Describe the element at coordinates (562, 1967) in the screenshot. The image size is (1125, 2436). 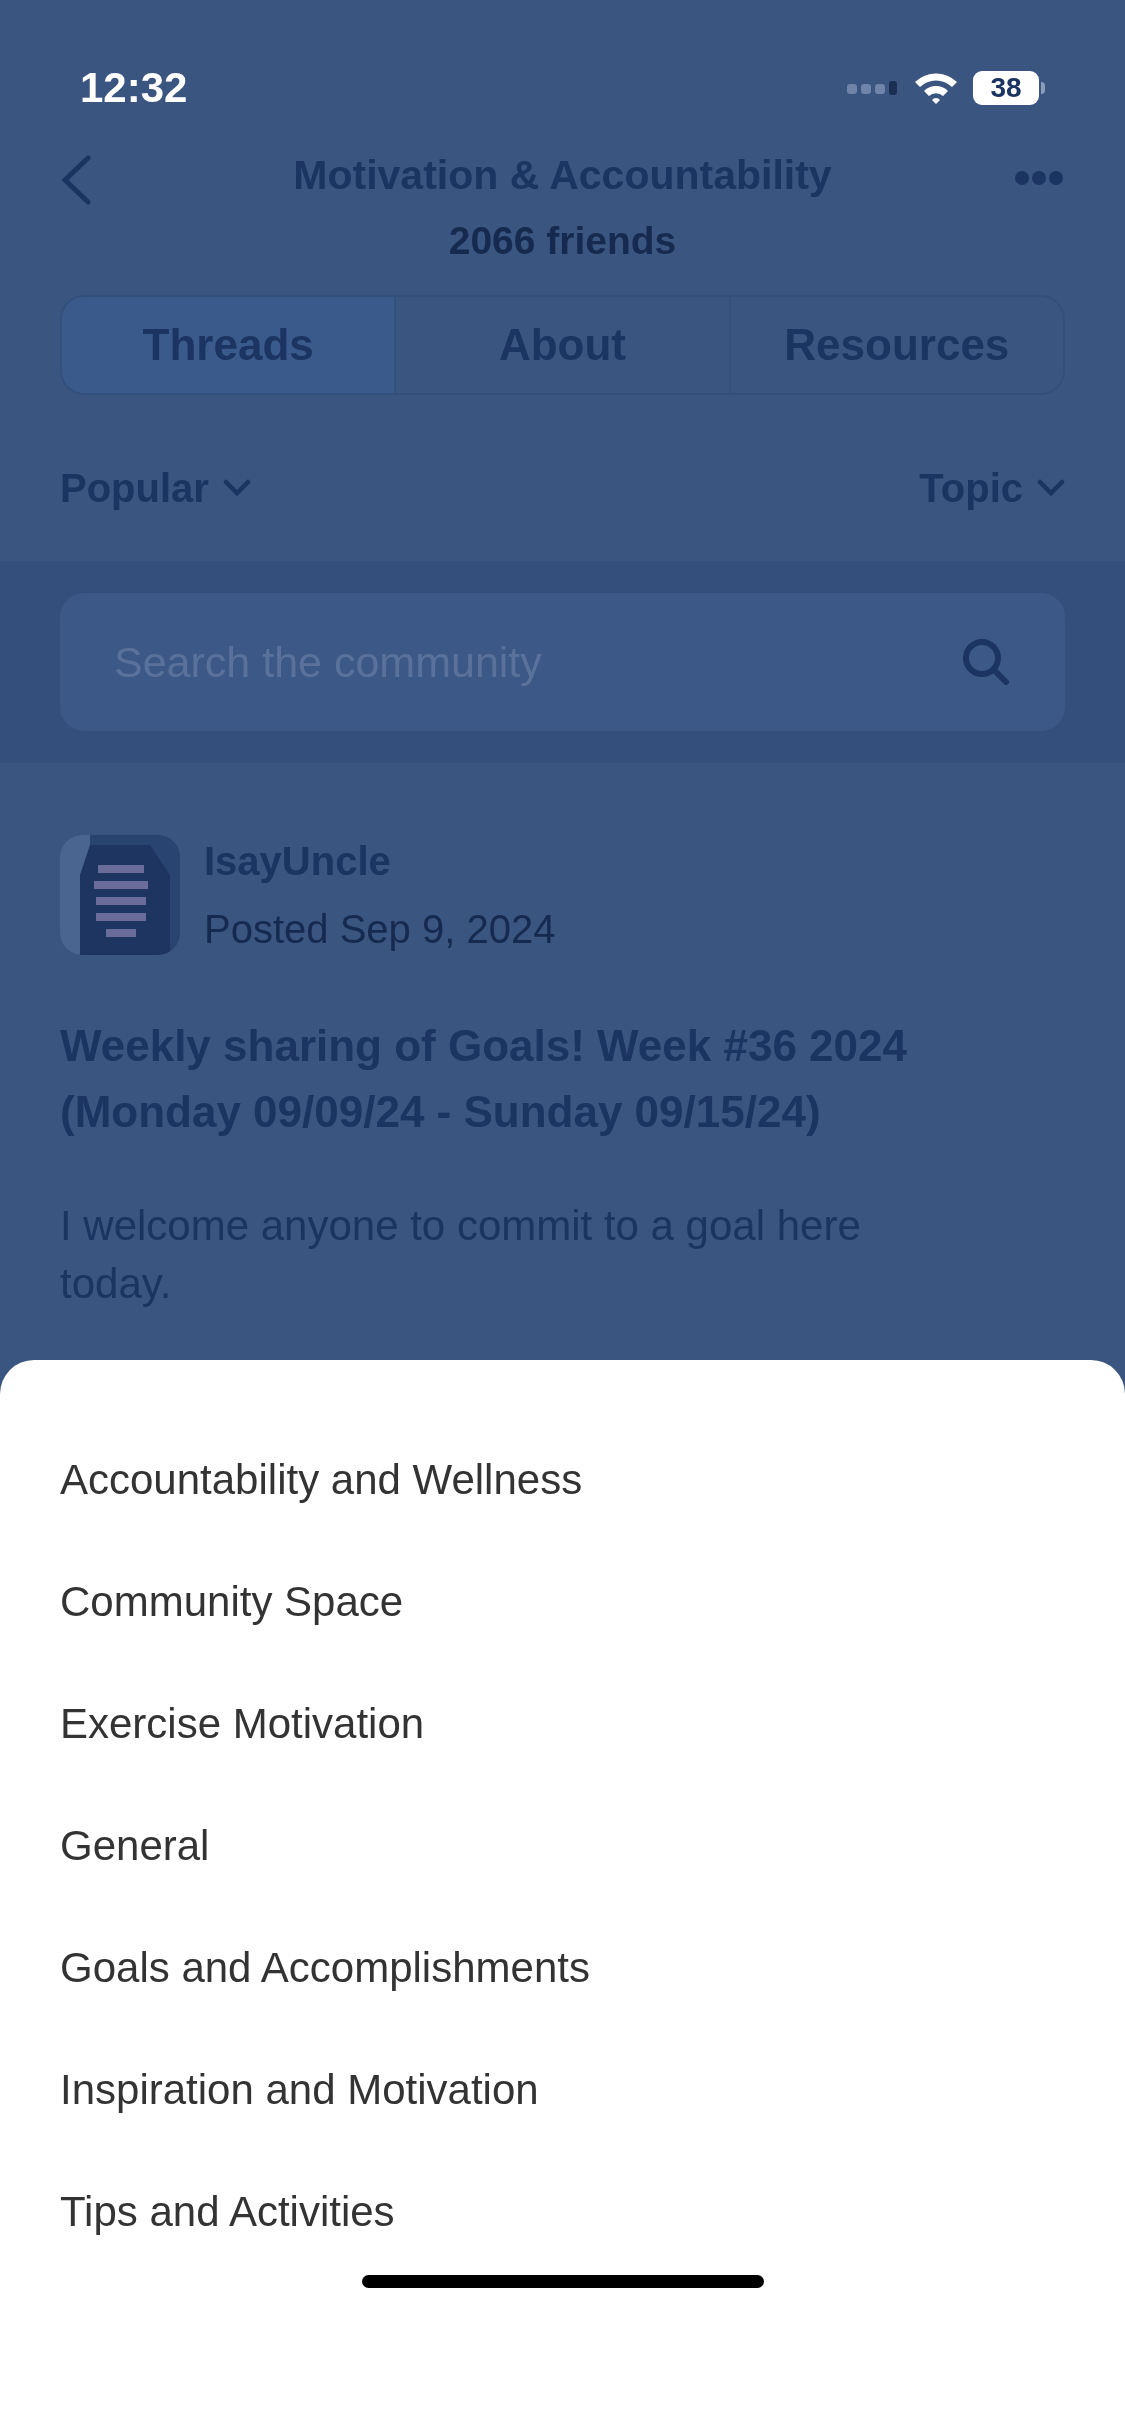
I see `topic-option: Goals and Accomplishments` at that location.